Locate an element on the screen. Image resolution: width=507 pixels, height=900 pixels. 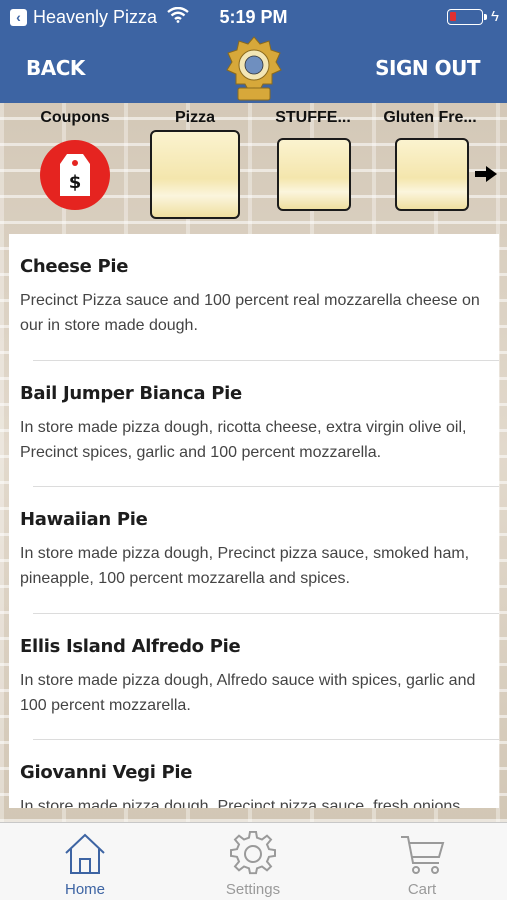
coupon-tag-icon: $ is located at coordinates (75, 175).